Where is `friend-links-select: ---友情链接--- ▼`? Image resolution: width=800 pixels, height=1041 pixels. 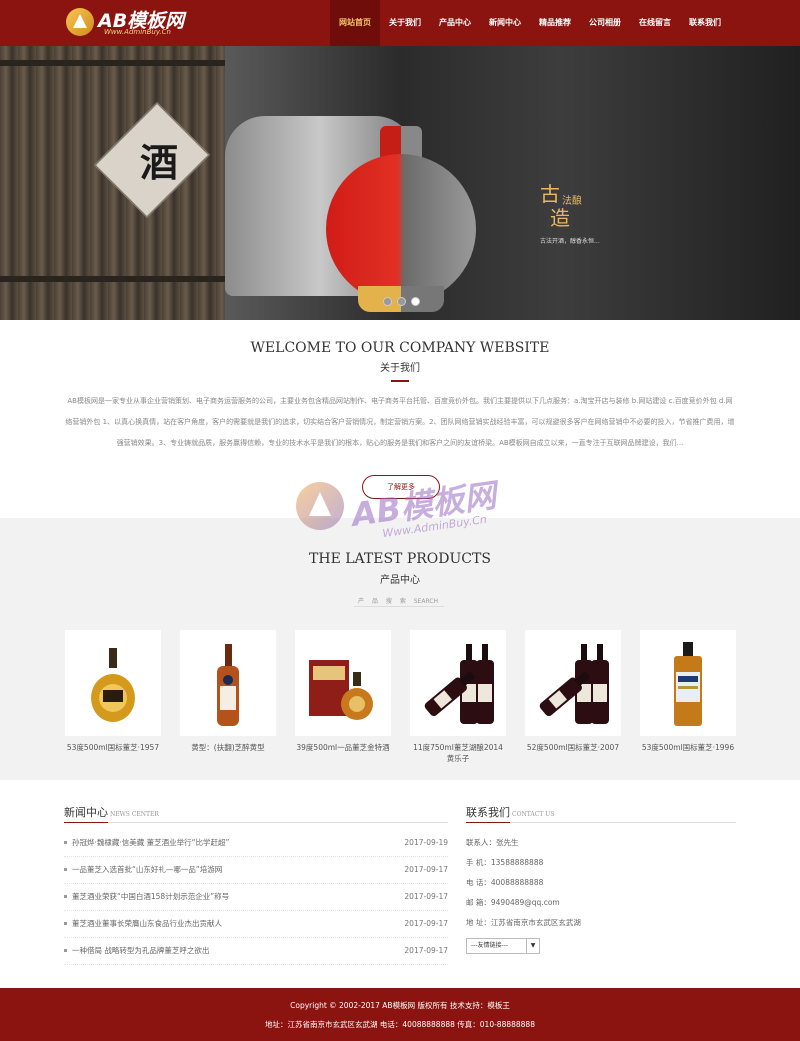
friend-links-select: ---友情链接--- ▼ is located at coordinates (503, 946).